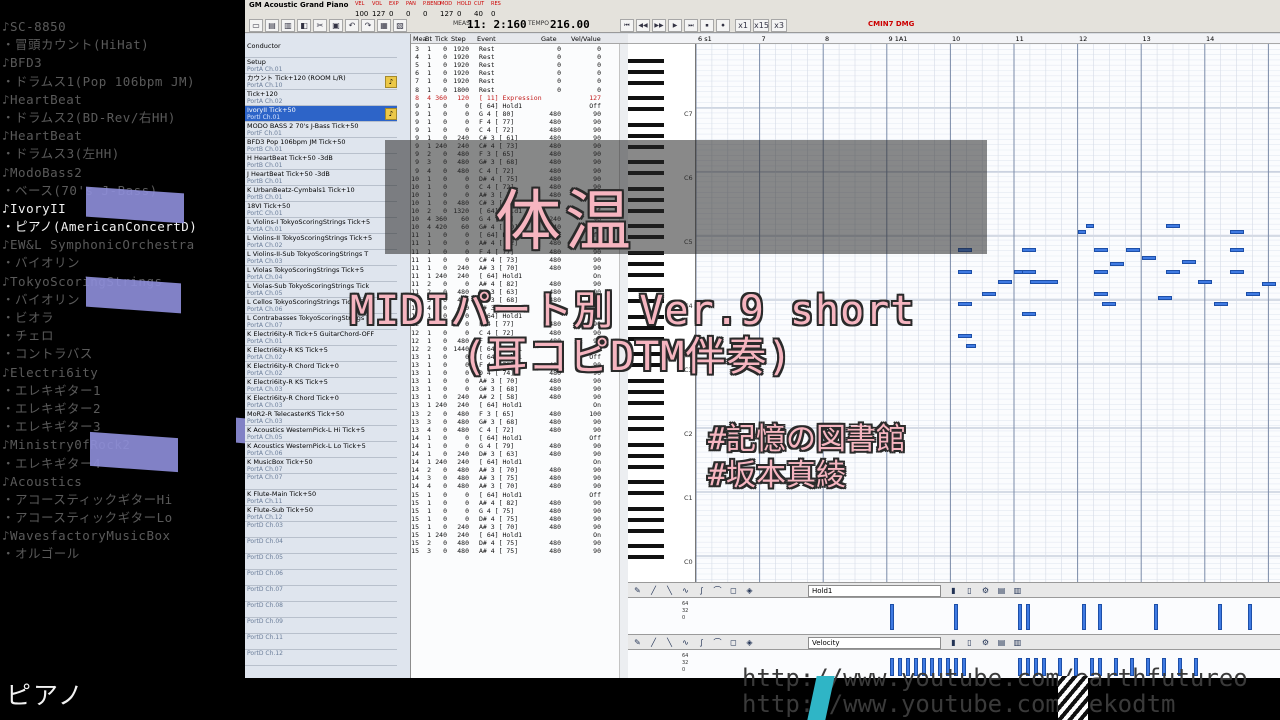  I want to click on zoom-button: x1, so click(743, 25).